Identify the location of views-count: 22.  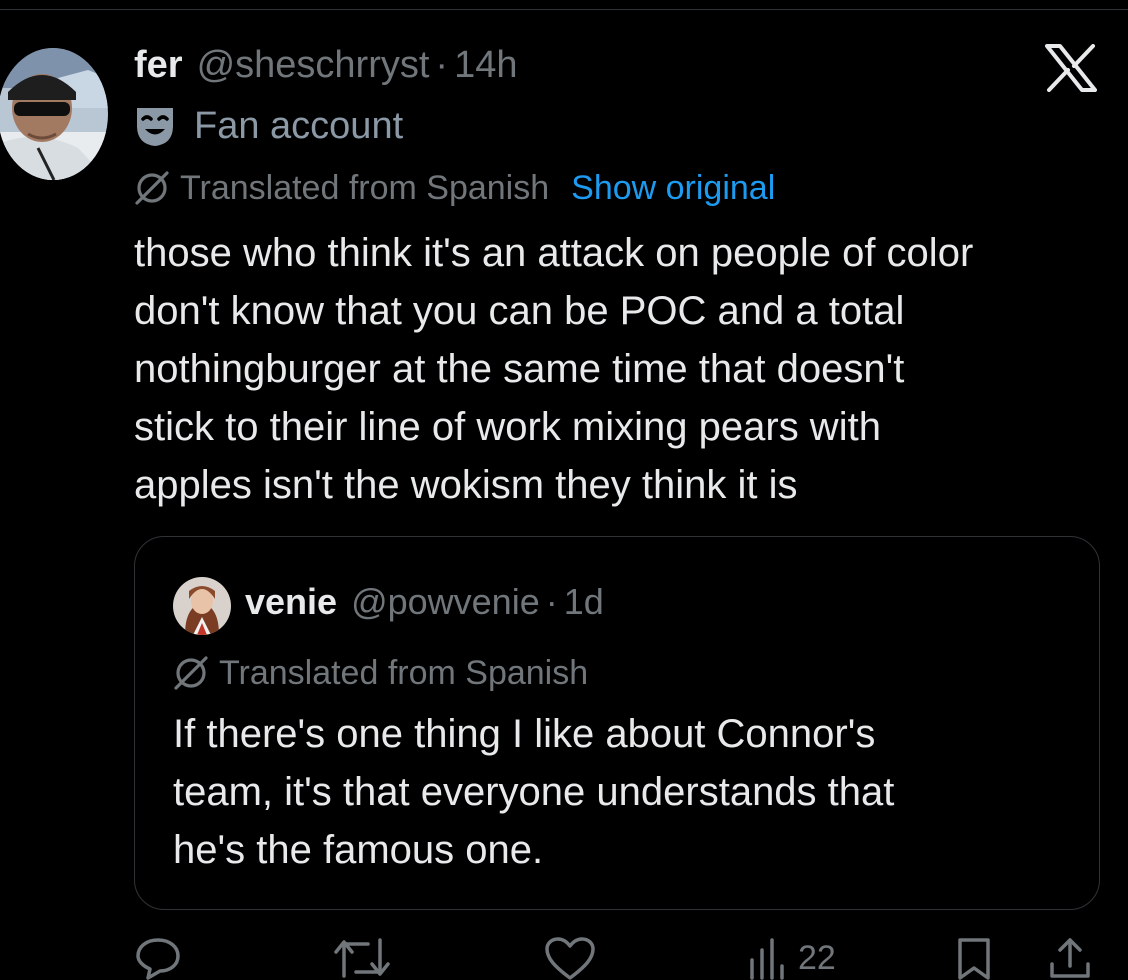
(817, 957).